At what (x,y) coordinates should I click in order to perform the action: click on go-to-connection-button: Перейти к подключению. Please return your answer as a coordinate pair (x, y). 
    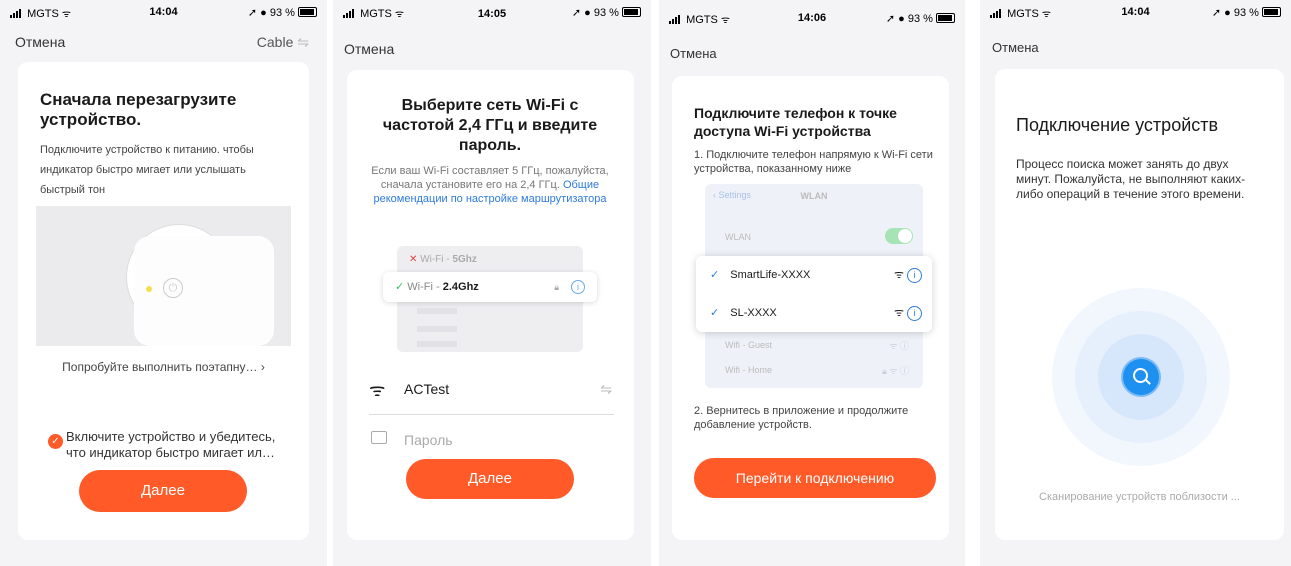
    Looking at the image, I should click on (815, 478).